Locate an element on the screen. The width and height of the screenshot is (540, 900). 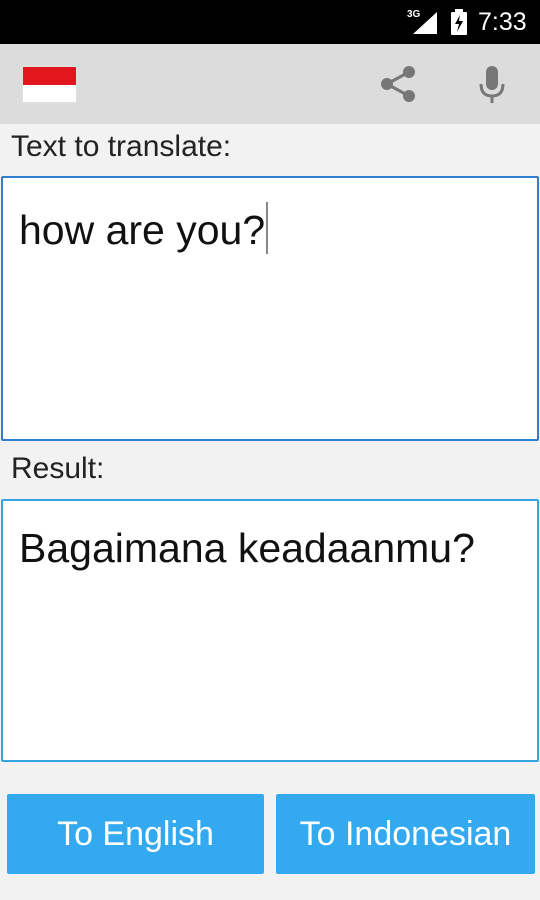
result-label: Result: is located at coordinates (58, 468).